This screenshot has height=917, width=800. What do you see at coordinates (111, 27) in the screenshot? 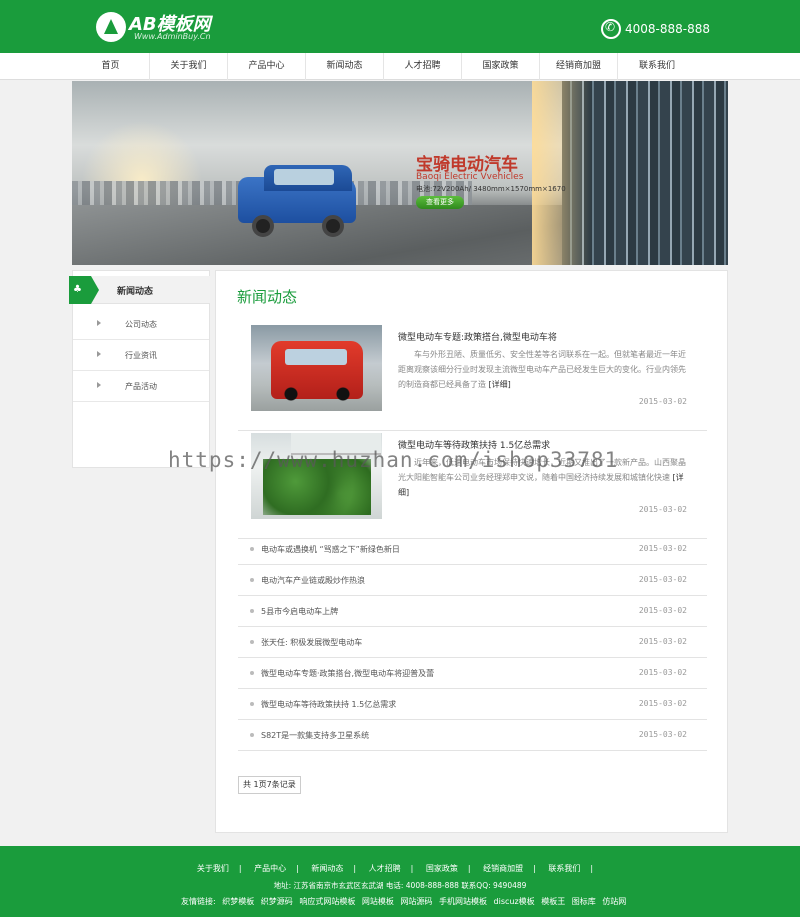
I see `logo-a-icon` at bounding box center [111, 27].